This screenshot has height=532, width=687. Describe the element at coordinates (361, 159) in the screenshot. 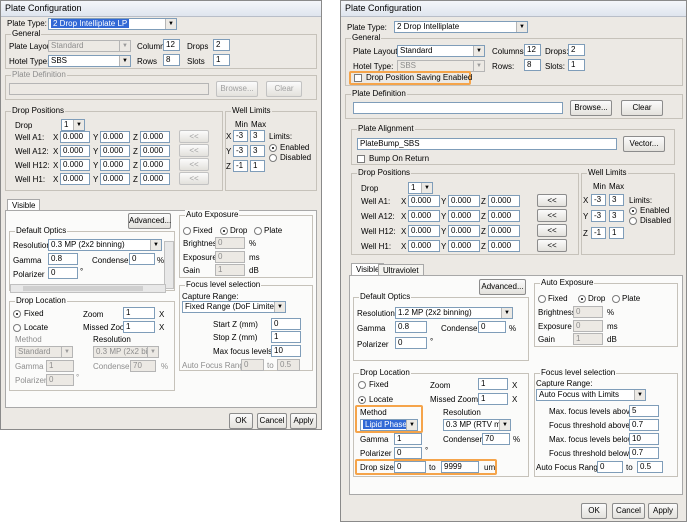

I see `bump-on-return-checkbox` at that location.